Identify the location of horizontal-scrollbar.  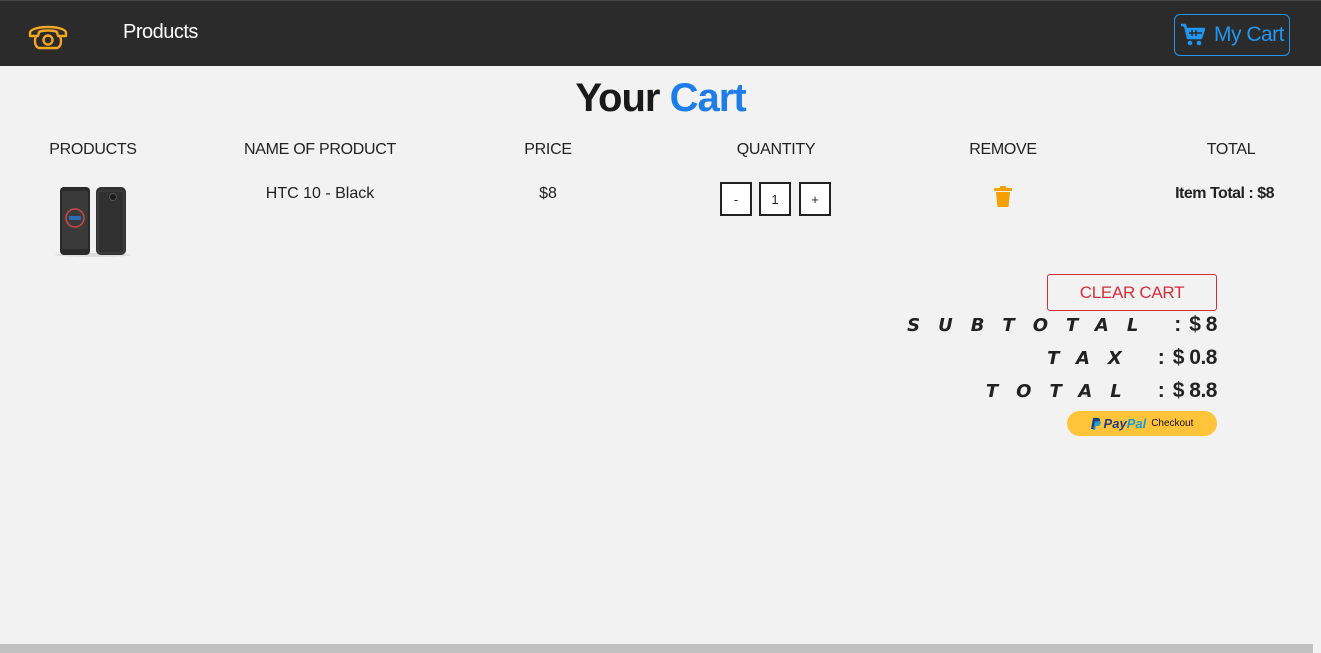
(656, 648).